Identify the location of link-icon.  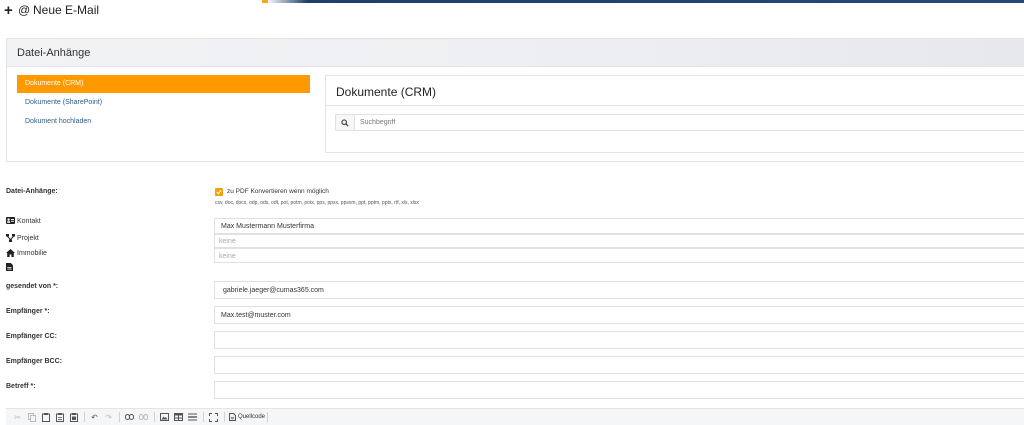
(129, 417).